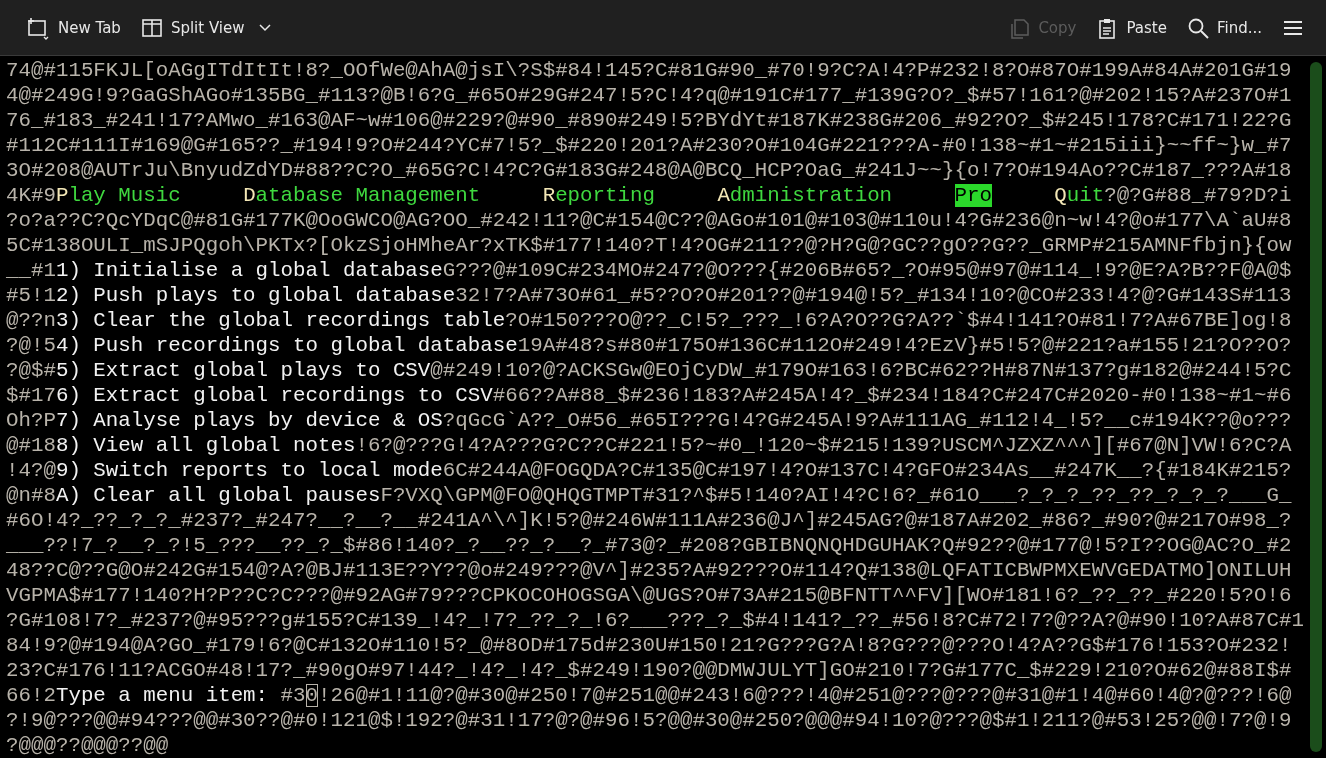  Describe the element at coordinates (649, 570) in the screenshot. I see `terminal-text: 48??C@??G@O#242G#154@?A?@BJ#113E??Y??@o#249???@V^]#235?A#92???O#114?Q#138@LQFATICBWPMXEWVGEDATMO]ONILUH` at that location.